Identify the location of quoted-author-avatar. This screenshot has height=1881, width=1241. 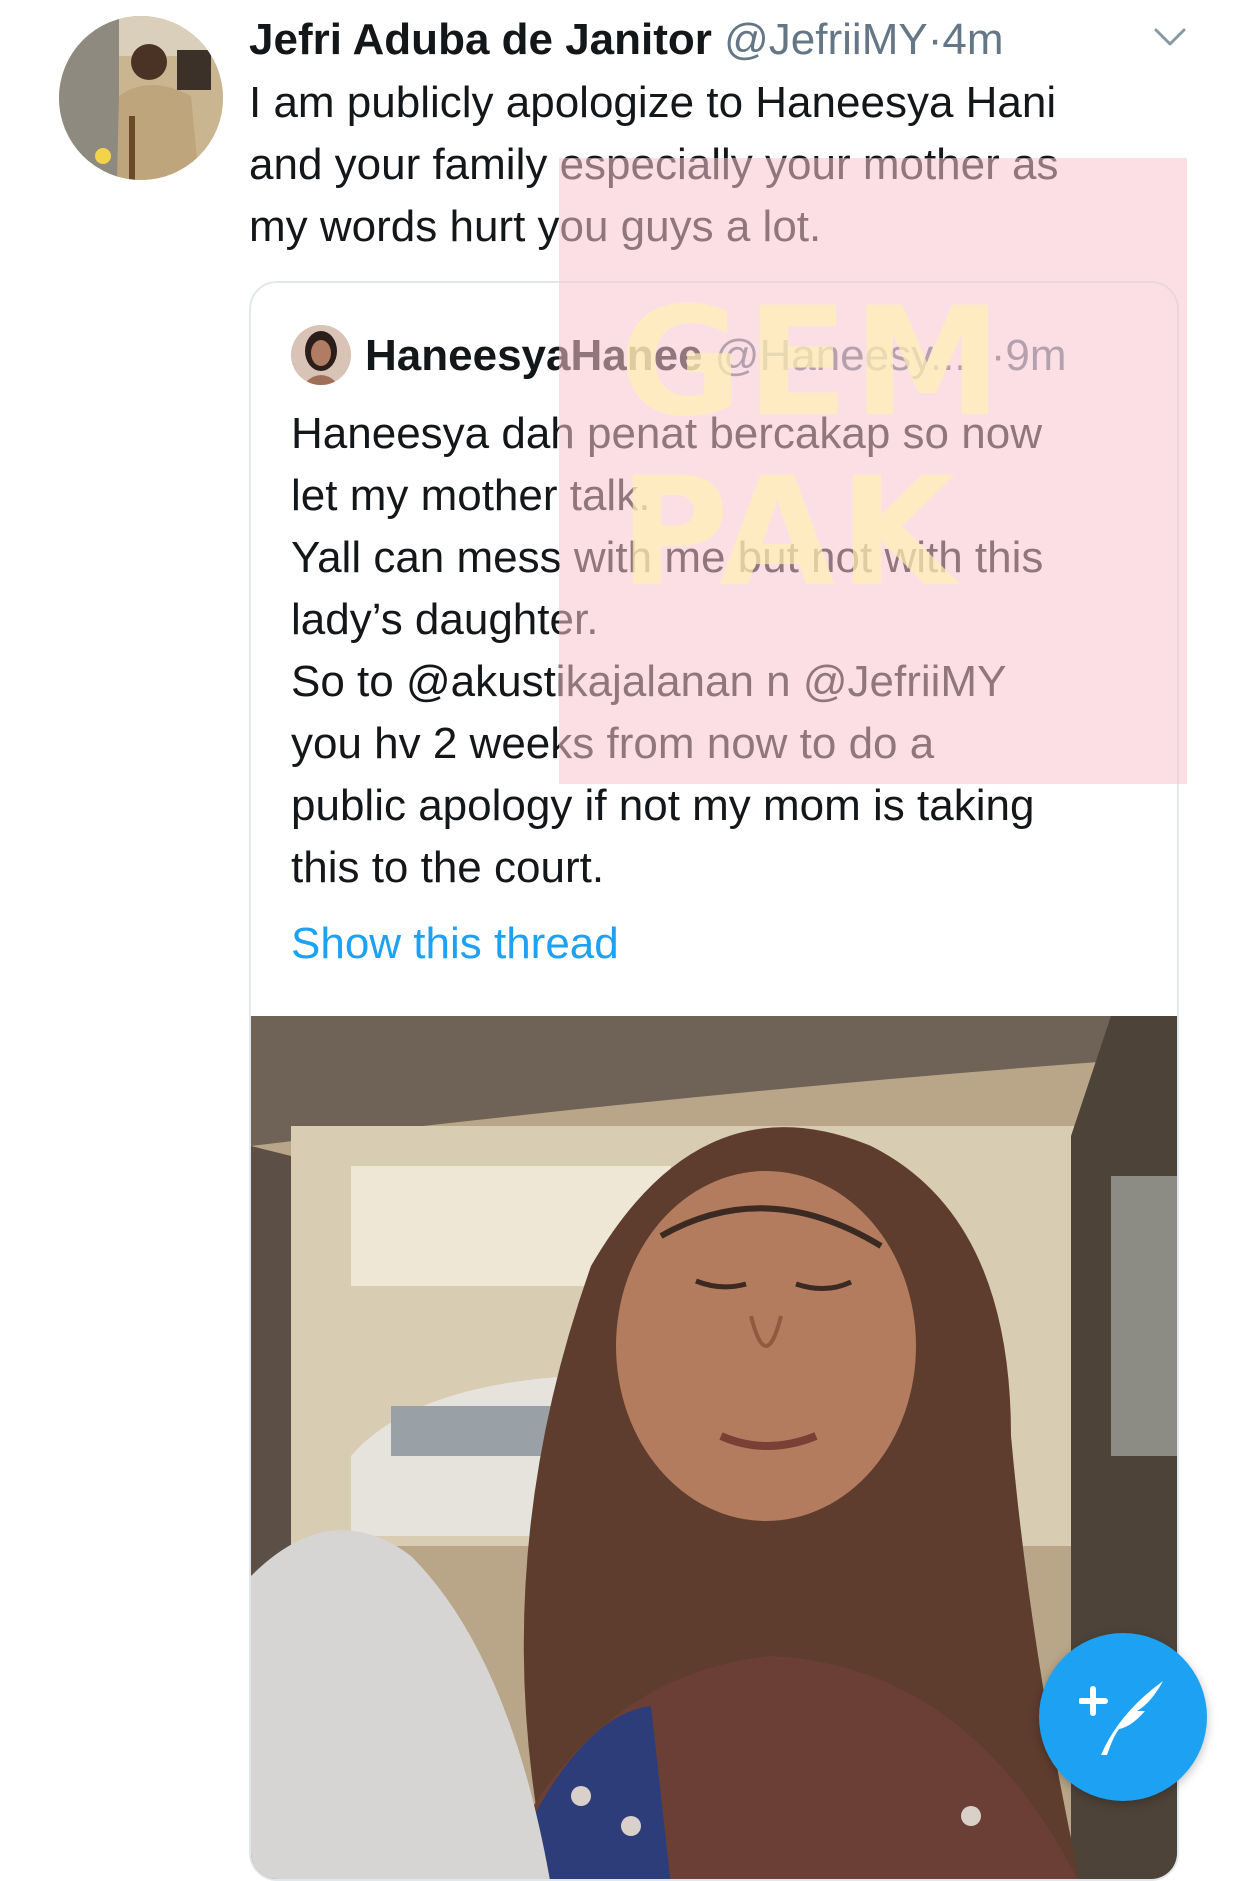
(321, 355).